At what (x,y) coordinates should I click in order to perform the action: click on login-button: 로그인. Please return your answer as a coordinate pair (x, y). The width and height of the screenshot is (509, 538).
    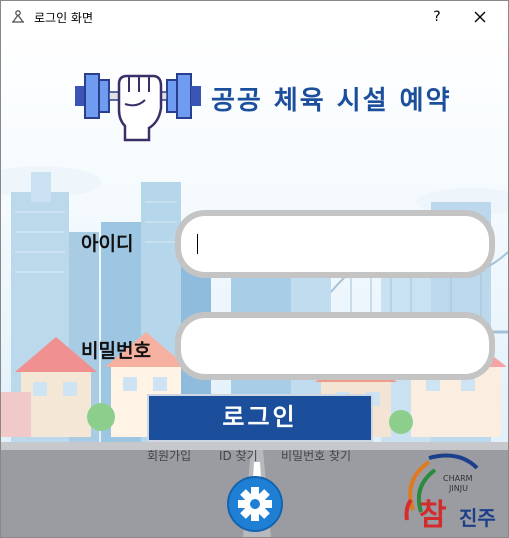
    Looking at the image, I should click on (260, 418).